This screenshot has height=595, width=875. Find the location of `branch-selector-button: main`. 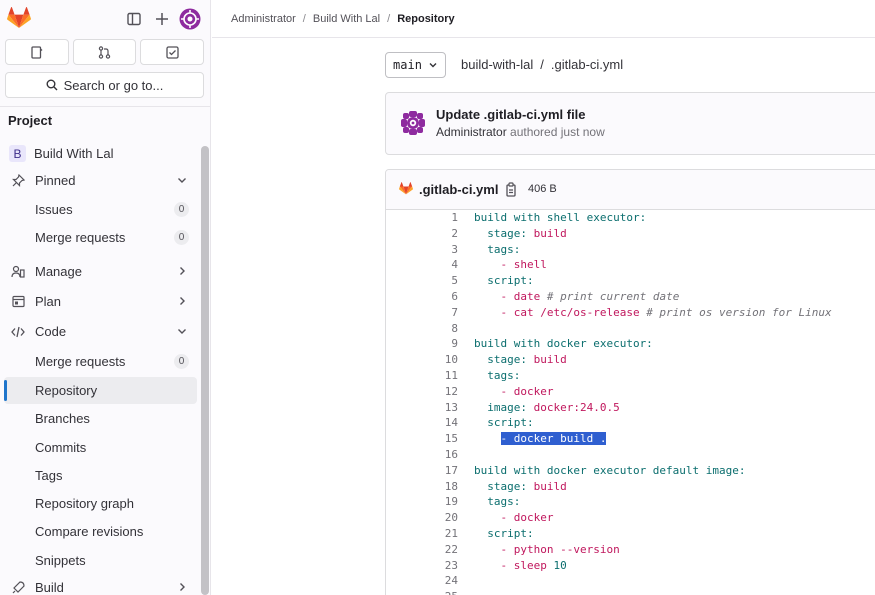

branch-selector-button: main is located at coordinates (415, 65).